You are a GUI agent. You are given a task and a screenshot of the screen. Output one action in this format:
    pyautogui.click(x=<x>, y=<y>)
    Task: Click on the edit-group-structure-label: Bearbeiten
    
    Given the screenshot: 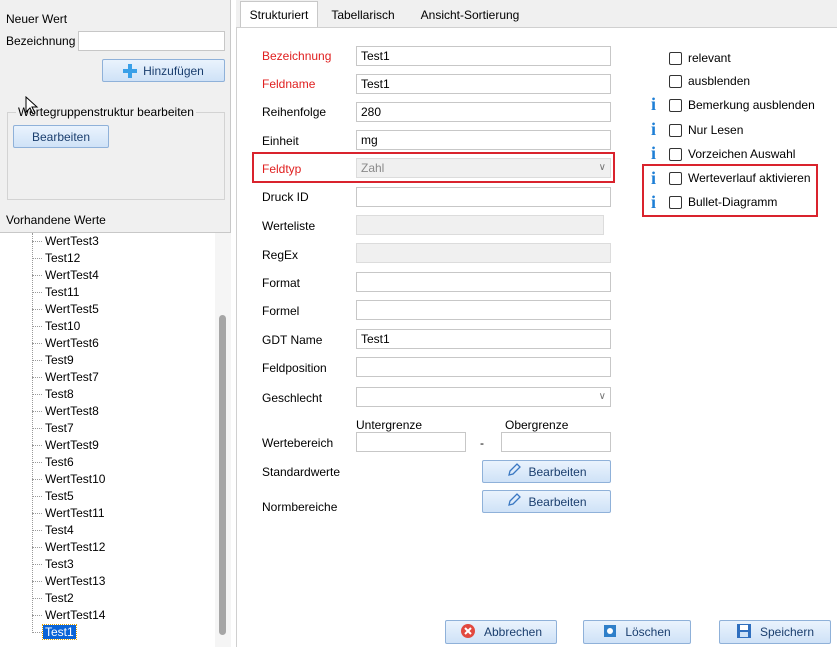 What is the action you would take?
    pyautogui.click(x=61, y=136)
    